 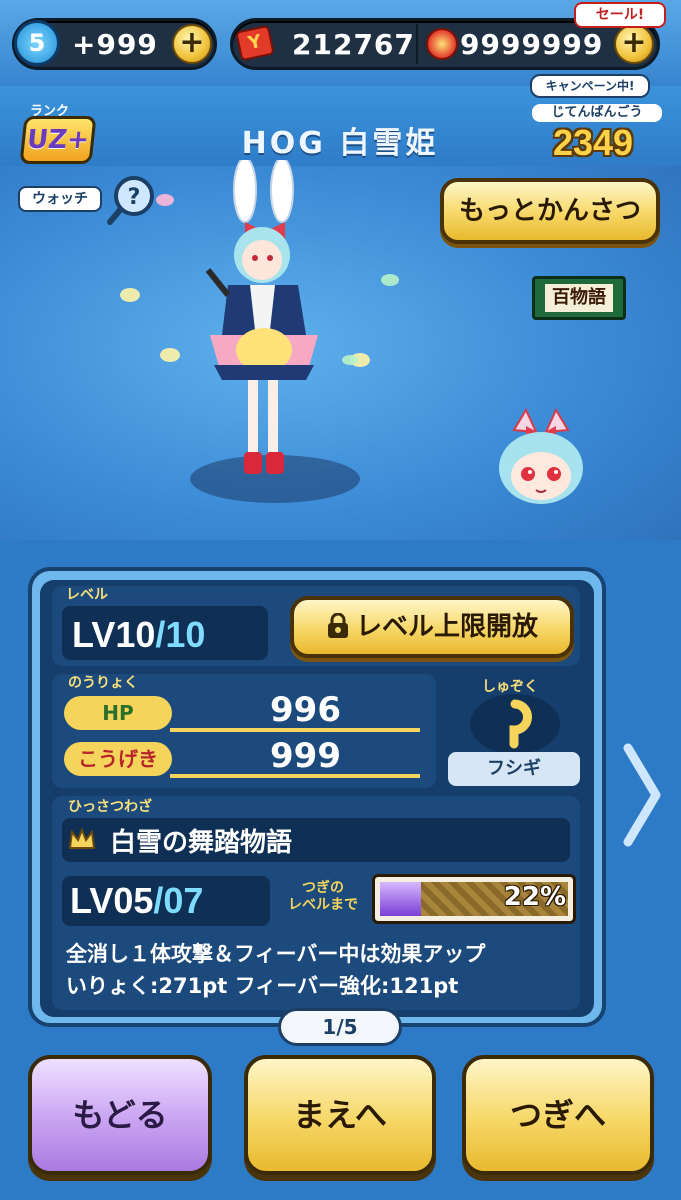 I want to click on gem-count: 9999999, so click(x=532, y=44).